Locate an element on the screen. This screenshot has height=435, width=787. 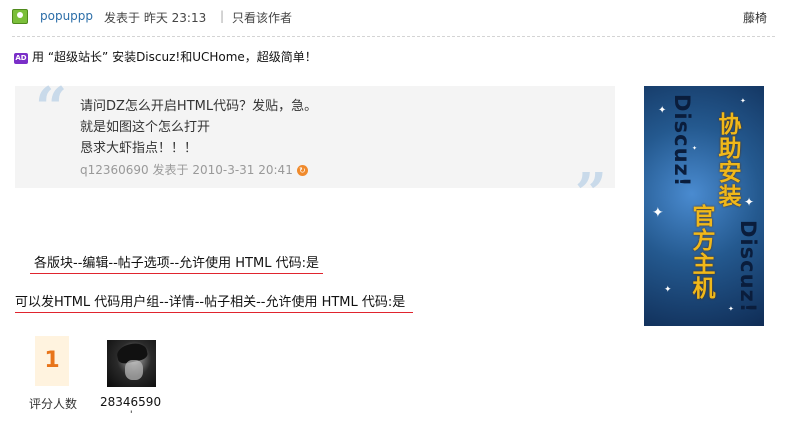
banner-text-discuz-left: Discuz! is located at coordinates (682, 141).